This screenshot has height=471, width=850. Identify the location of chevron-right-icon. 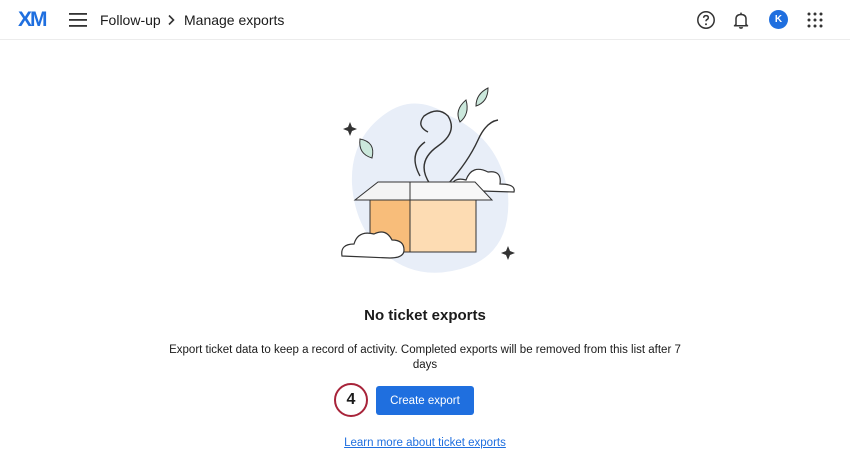
(171, 20).